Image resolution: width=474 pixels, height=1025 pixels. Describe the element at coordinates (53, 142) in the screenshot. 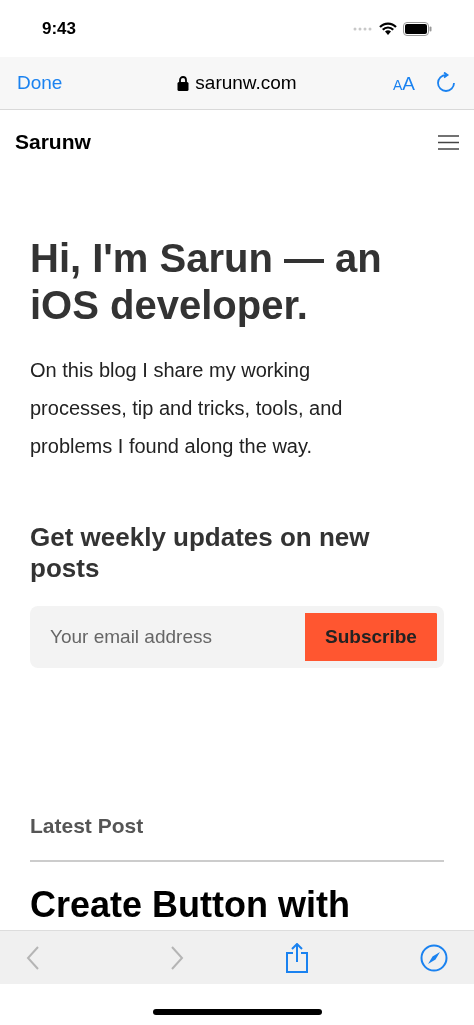

I see `site-title: Sarunw` at that location.